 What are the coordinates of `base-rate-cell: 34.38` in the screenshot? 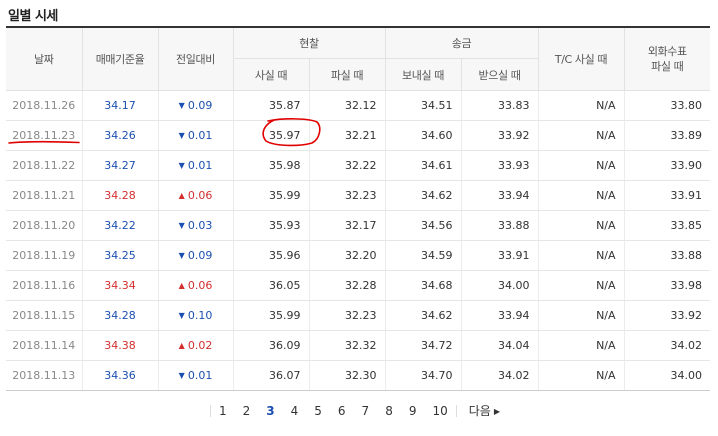 It's located at (119, 345).